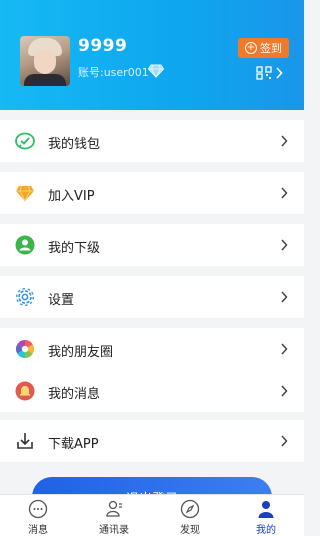  I want to click on menu-group-social: 我的朋友圈 我的消息, so click(152, 370).